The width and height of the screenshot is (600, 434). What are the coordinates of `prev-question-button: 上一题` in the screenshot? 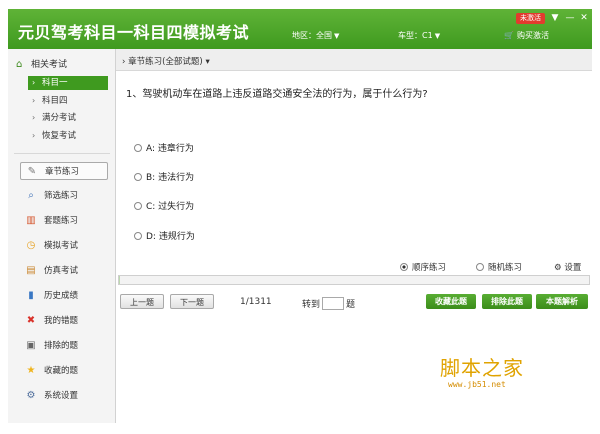 It's located at (142, 301).